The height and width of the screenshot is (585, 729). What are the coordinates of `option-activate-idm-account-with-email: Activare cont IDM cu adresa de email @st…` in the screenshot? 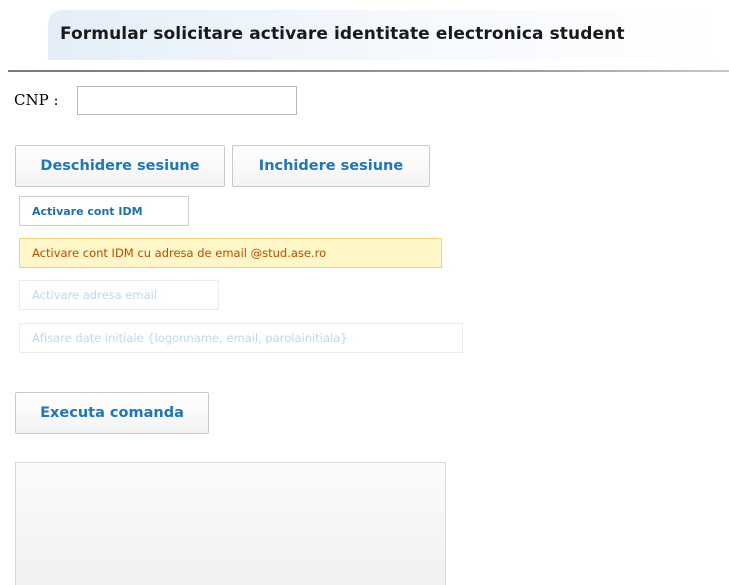 It's located at (230, 253).